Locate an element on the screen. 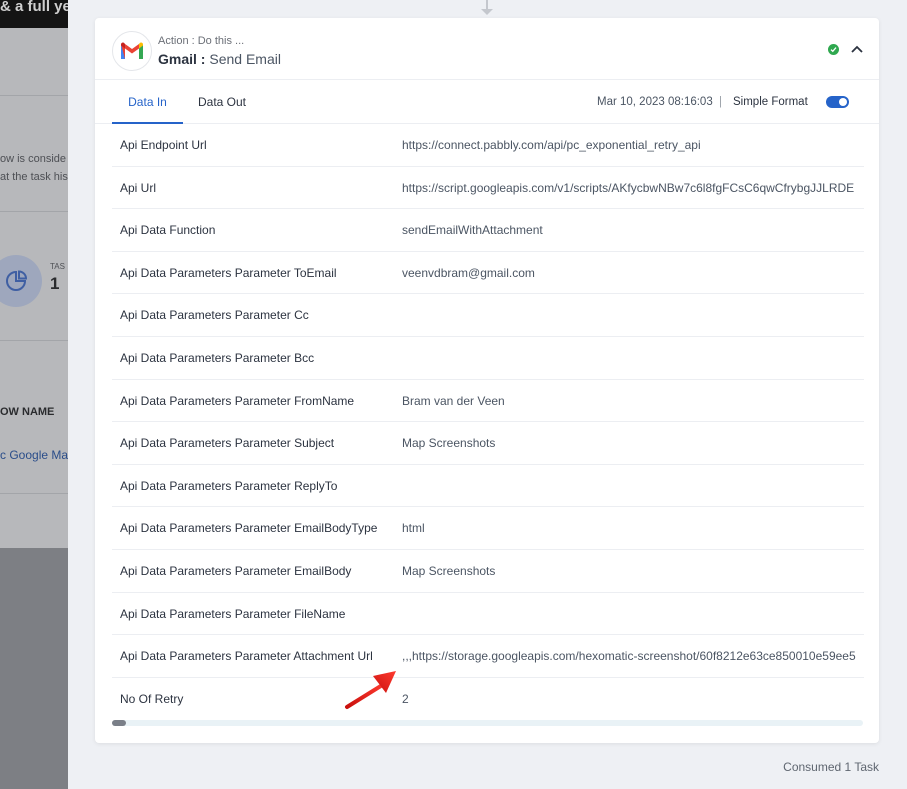 Image resolution: width=907 pixels, height=789 pixels. action-card-header: Action : Do this ... Gmail : Send Email is located at coordinates (487, 49).